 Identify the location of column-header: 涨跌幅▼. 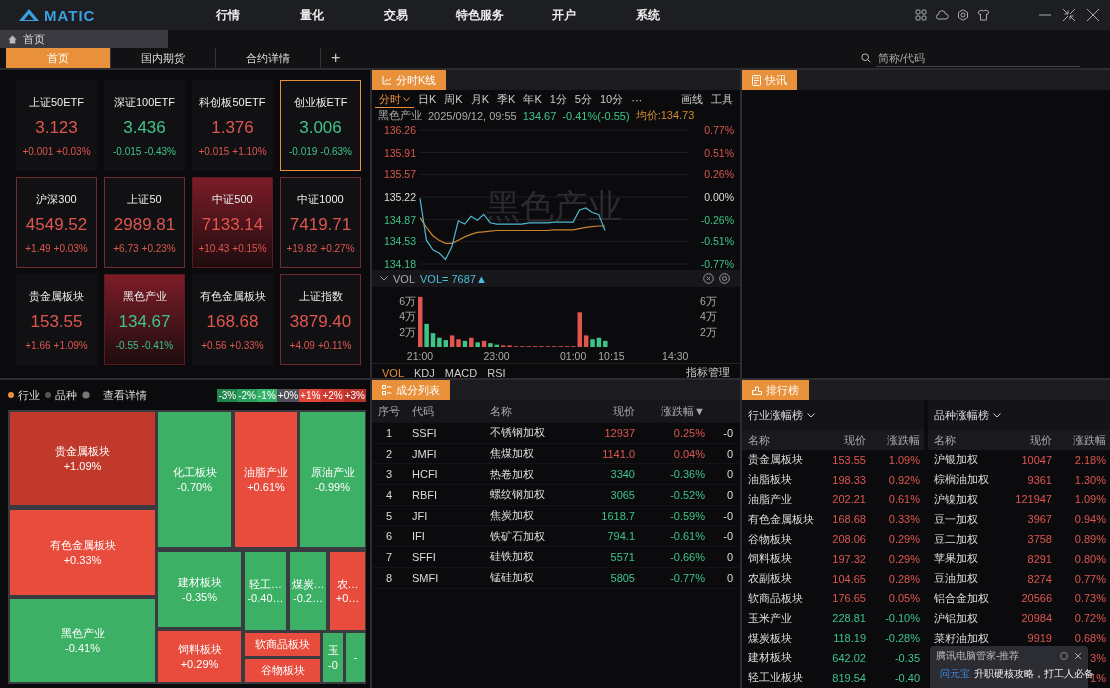
(670, 411).